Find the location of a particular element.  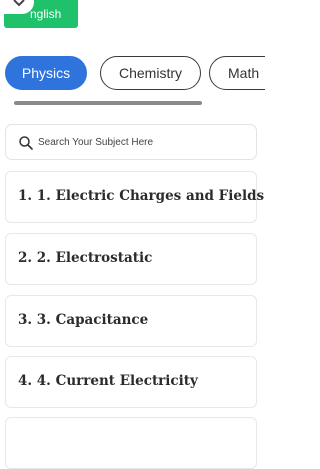

subject-tabs: Physics Chemistry Math is located at coordinates (135, 74).